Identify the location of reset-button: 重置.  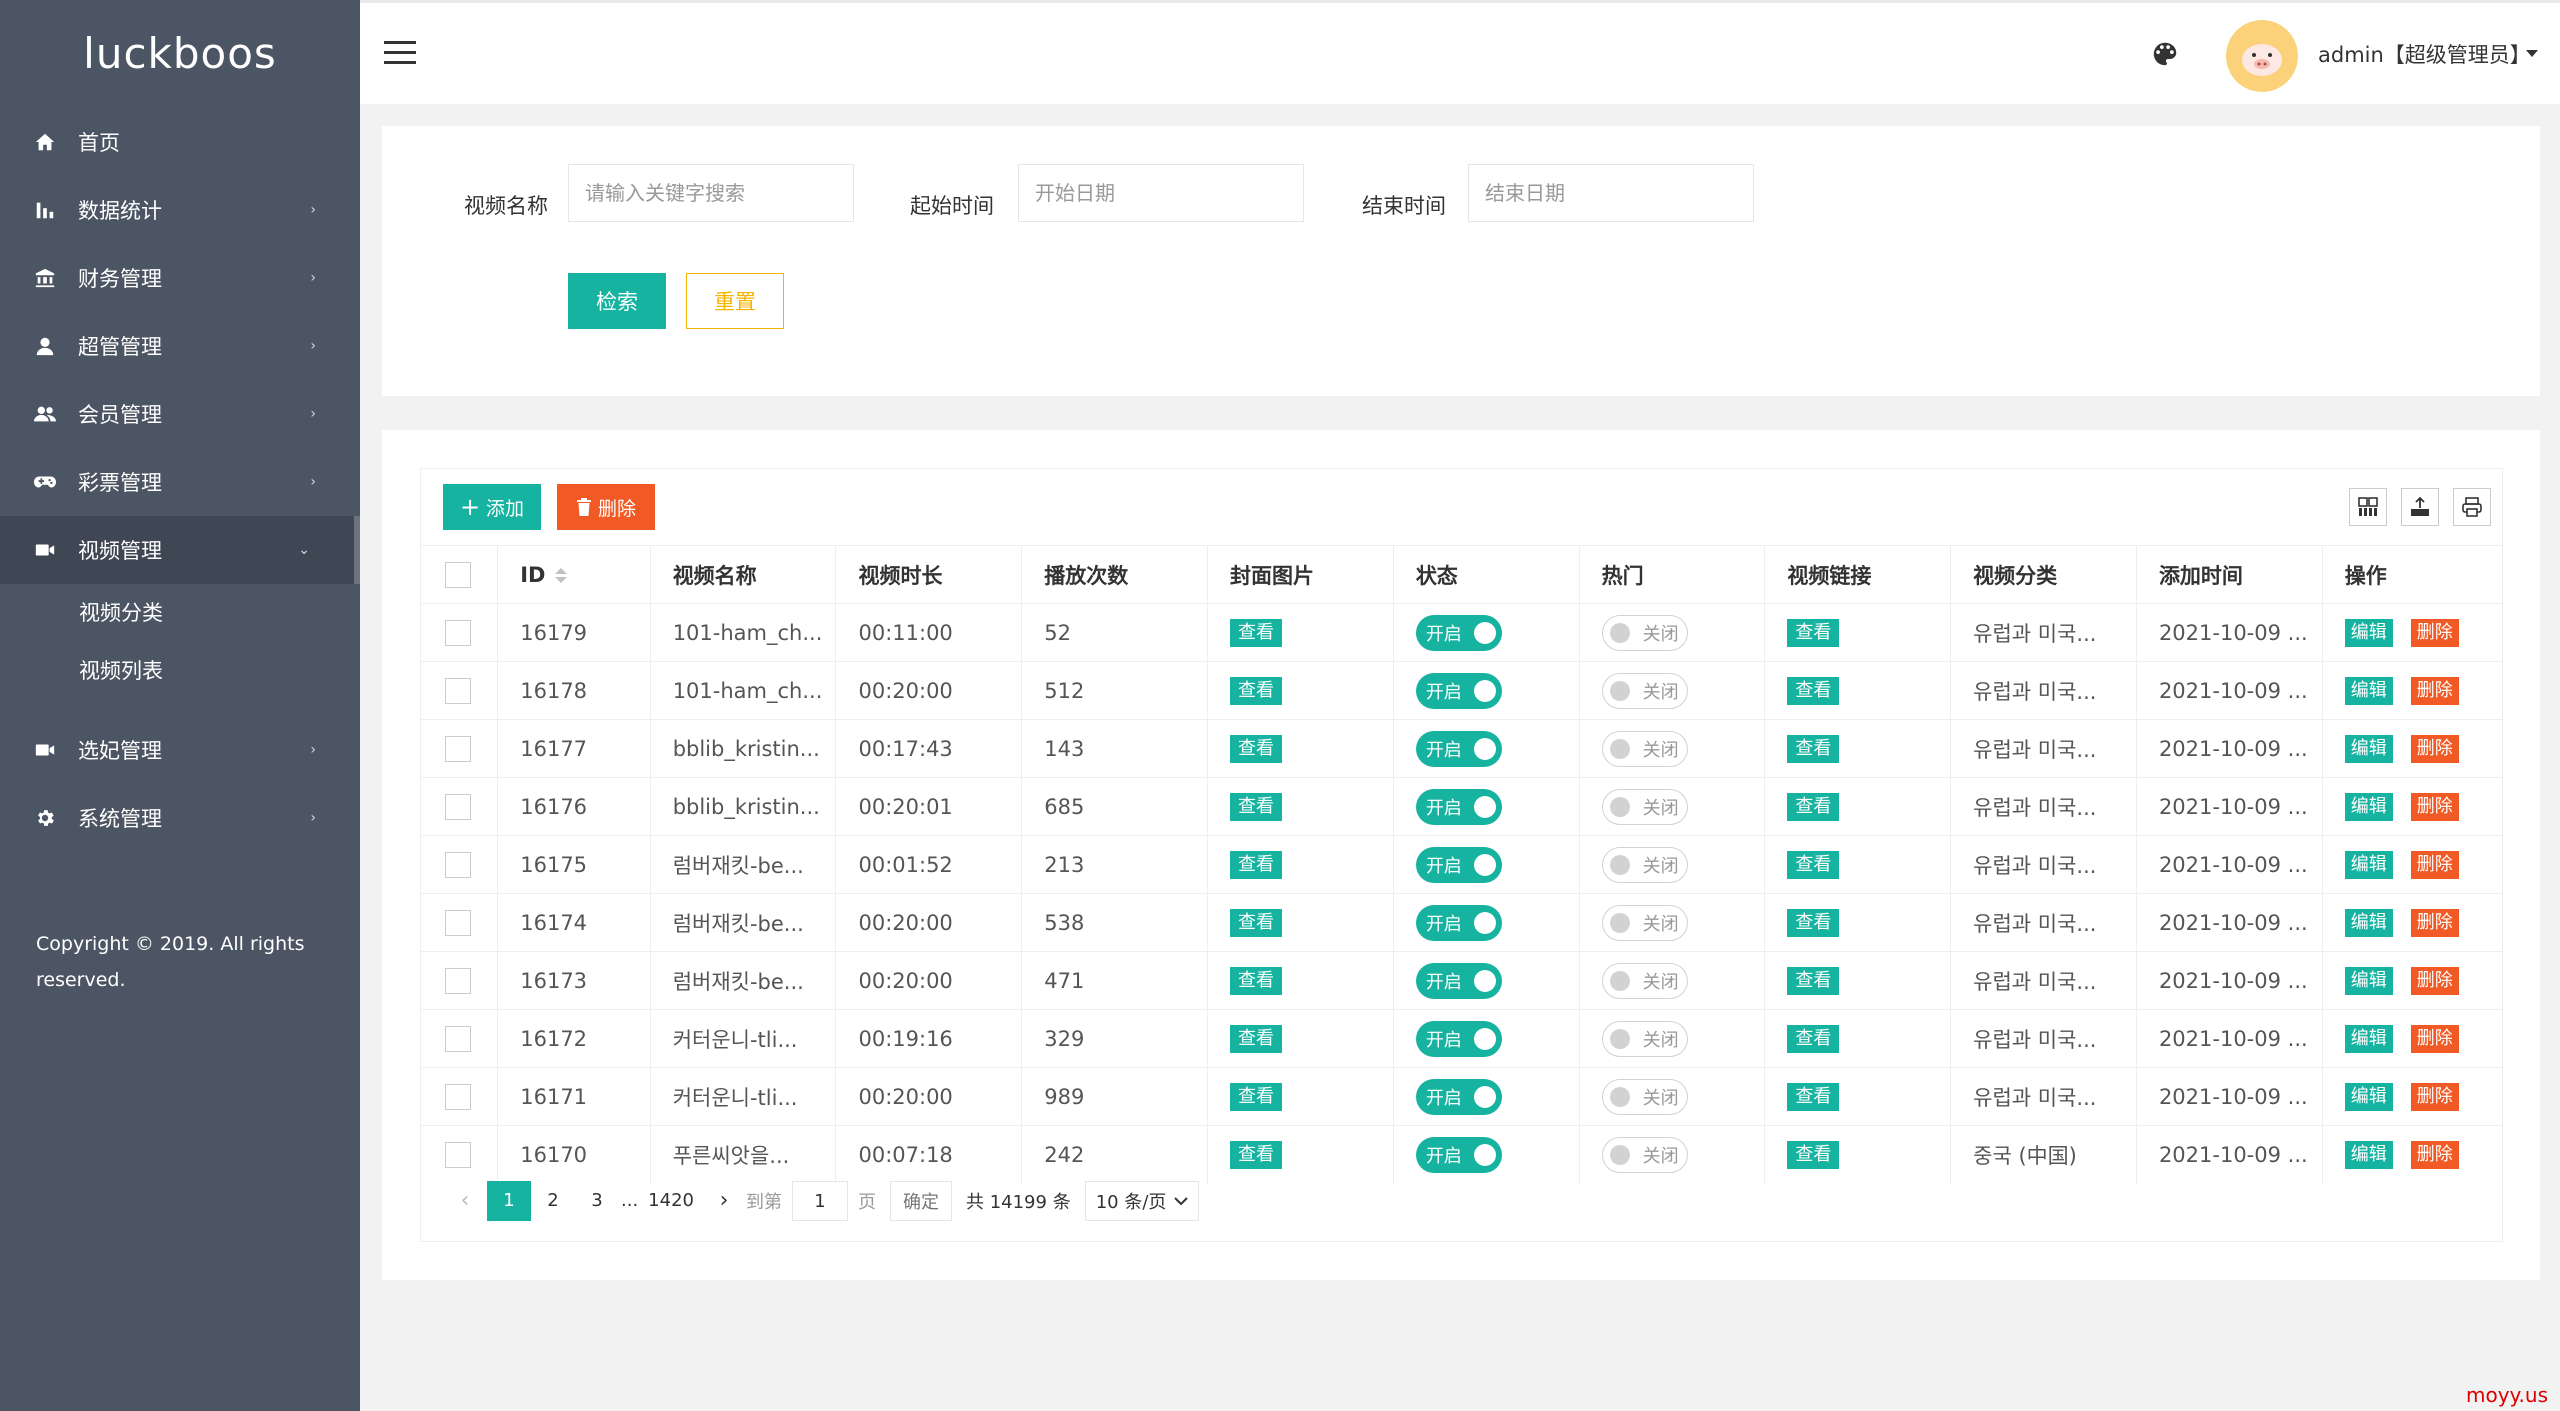
(735, 301).